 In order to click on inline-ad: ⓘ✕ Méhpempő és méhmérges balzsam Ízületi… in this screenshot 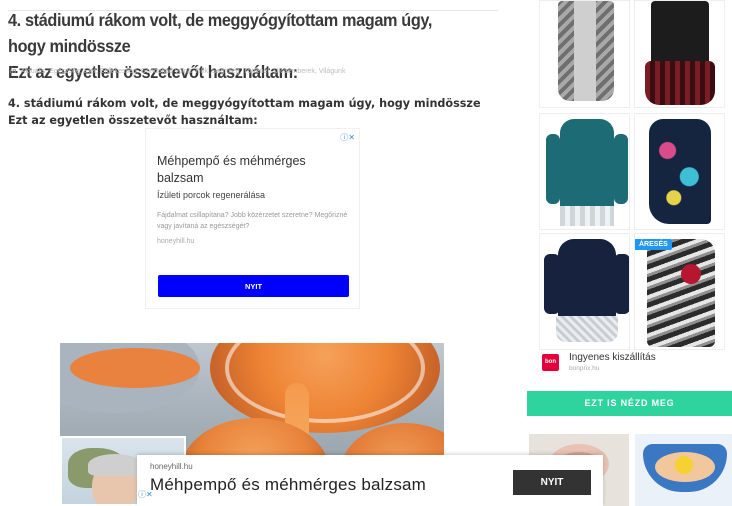, I will do `click(252, 218)`.